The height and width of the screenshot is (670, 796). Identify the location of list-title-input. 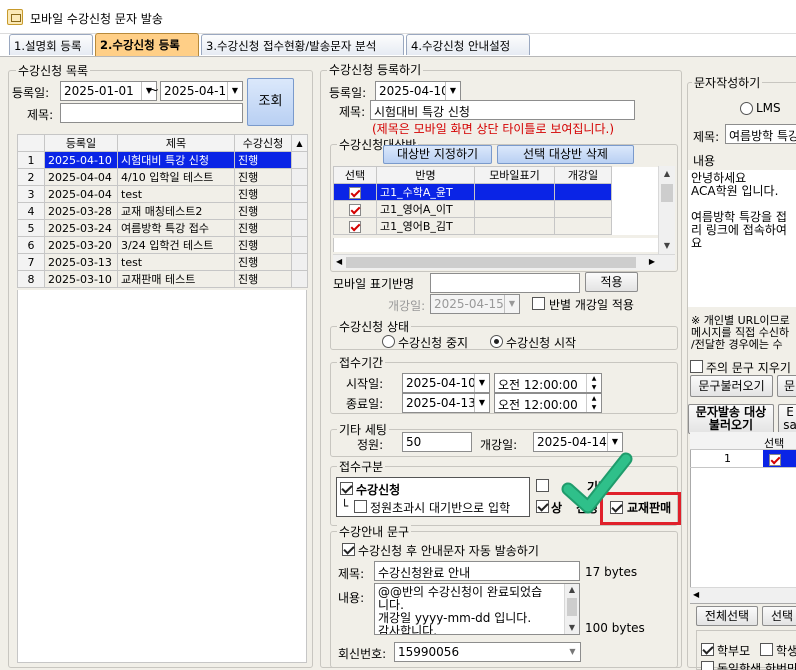
(151, 113).